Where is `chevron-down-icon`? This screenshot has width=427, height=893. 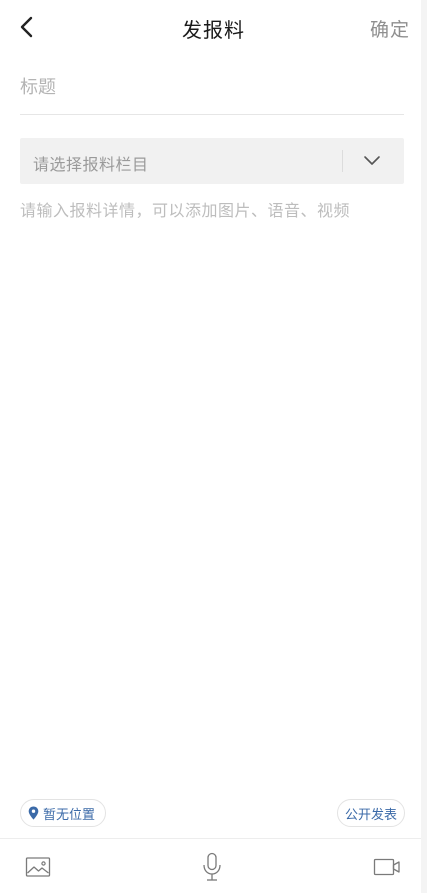 chevron-down-icon is located at coordinates (372, 160).